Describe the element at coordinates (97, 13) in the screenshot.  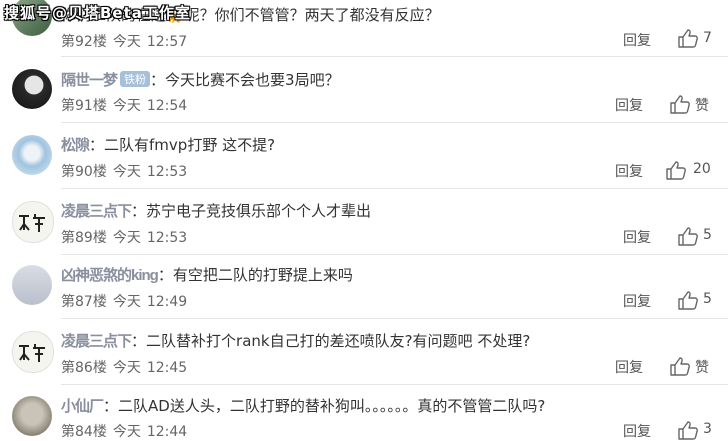
I see `watermark: 搜狐号@贝塔Beta工作室` at that location.